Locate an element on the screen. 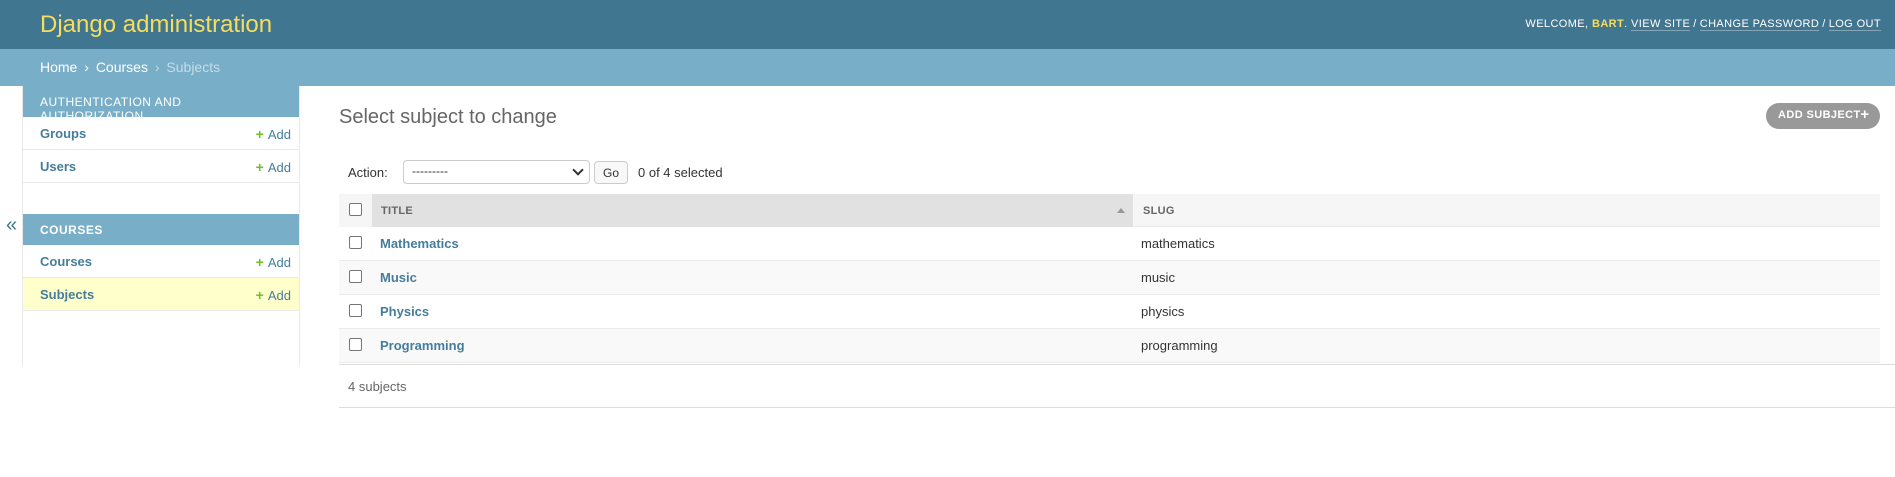  add-subjects-link: + Add is located at coordinates (273, 295).